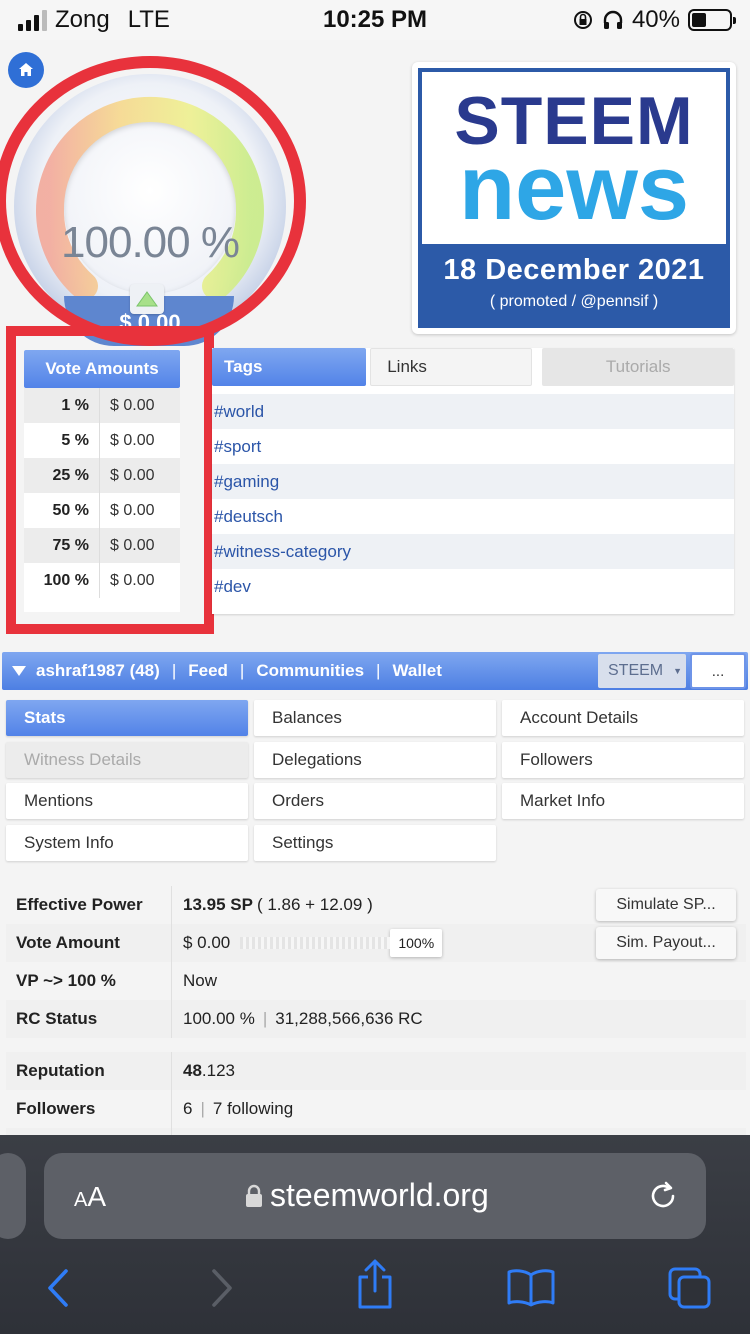  I want to click on lock-icon, so click(254, 1195).